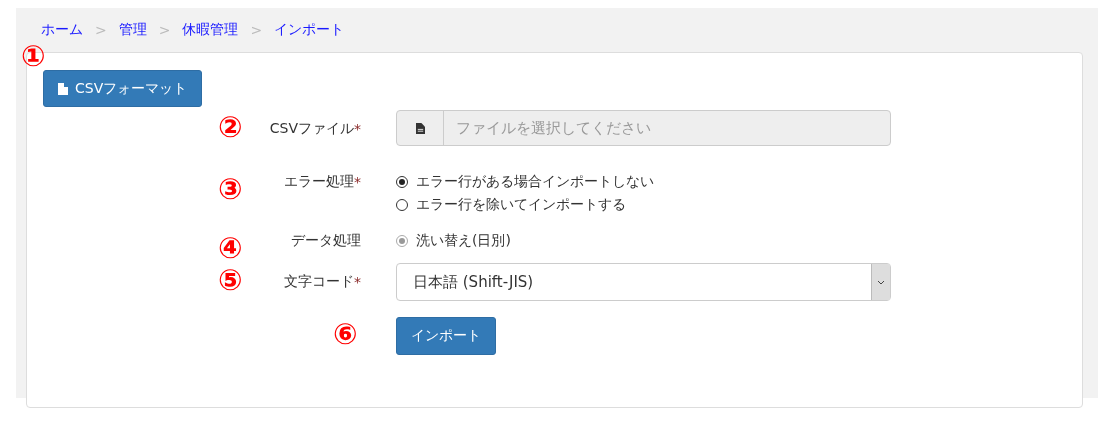  What do you see at coordinates (230, 189) in the screenshot?
I see `annotation-number: ③` at bounding box center [230, 189].